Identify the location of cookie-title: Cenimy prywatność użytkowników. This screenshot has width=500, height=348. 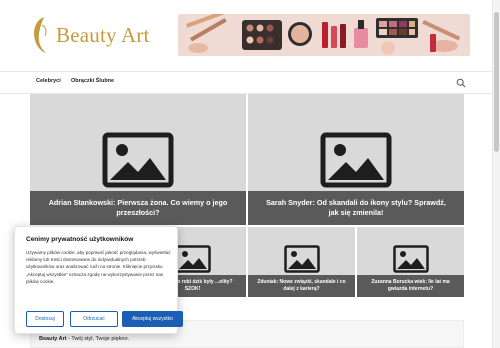
(80, 239).